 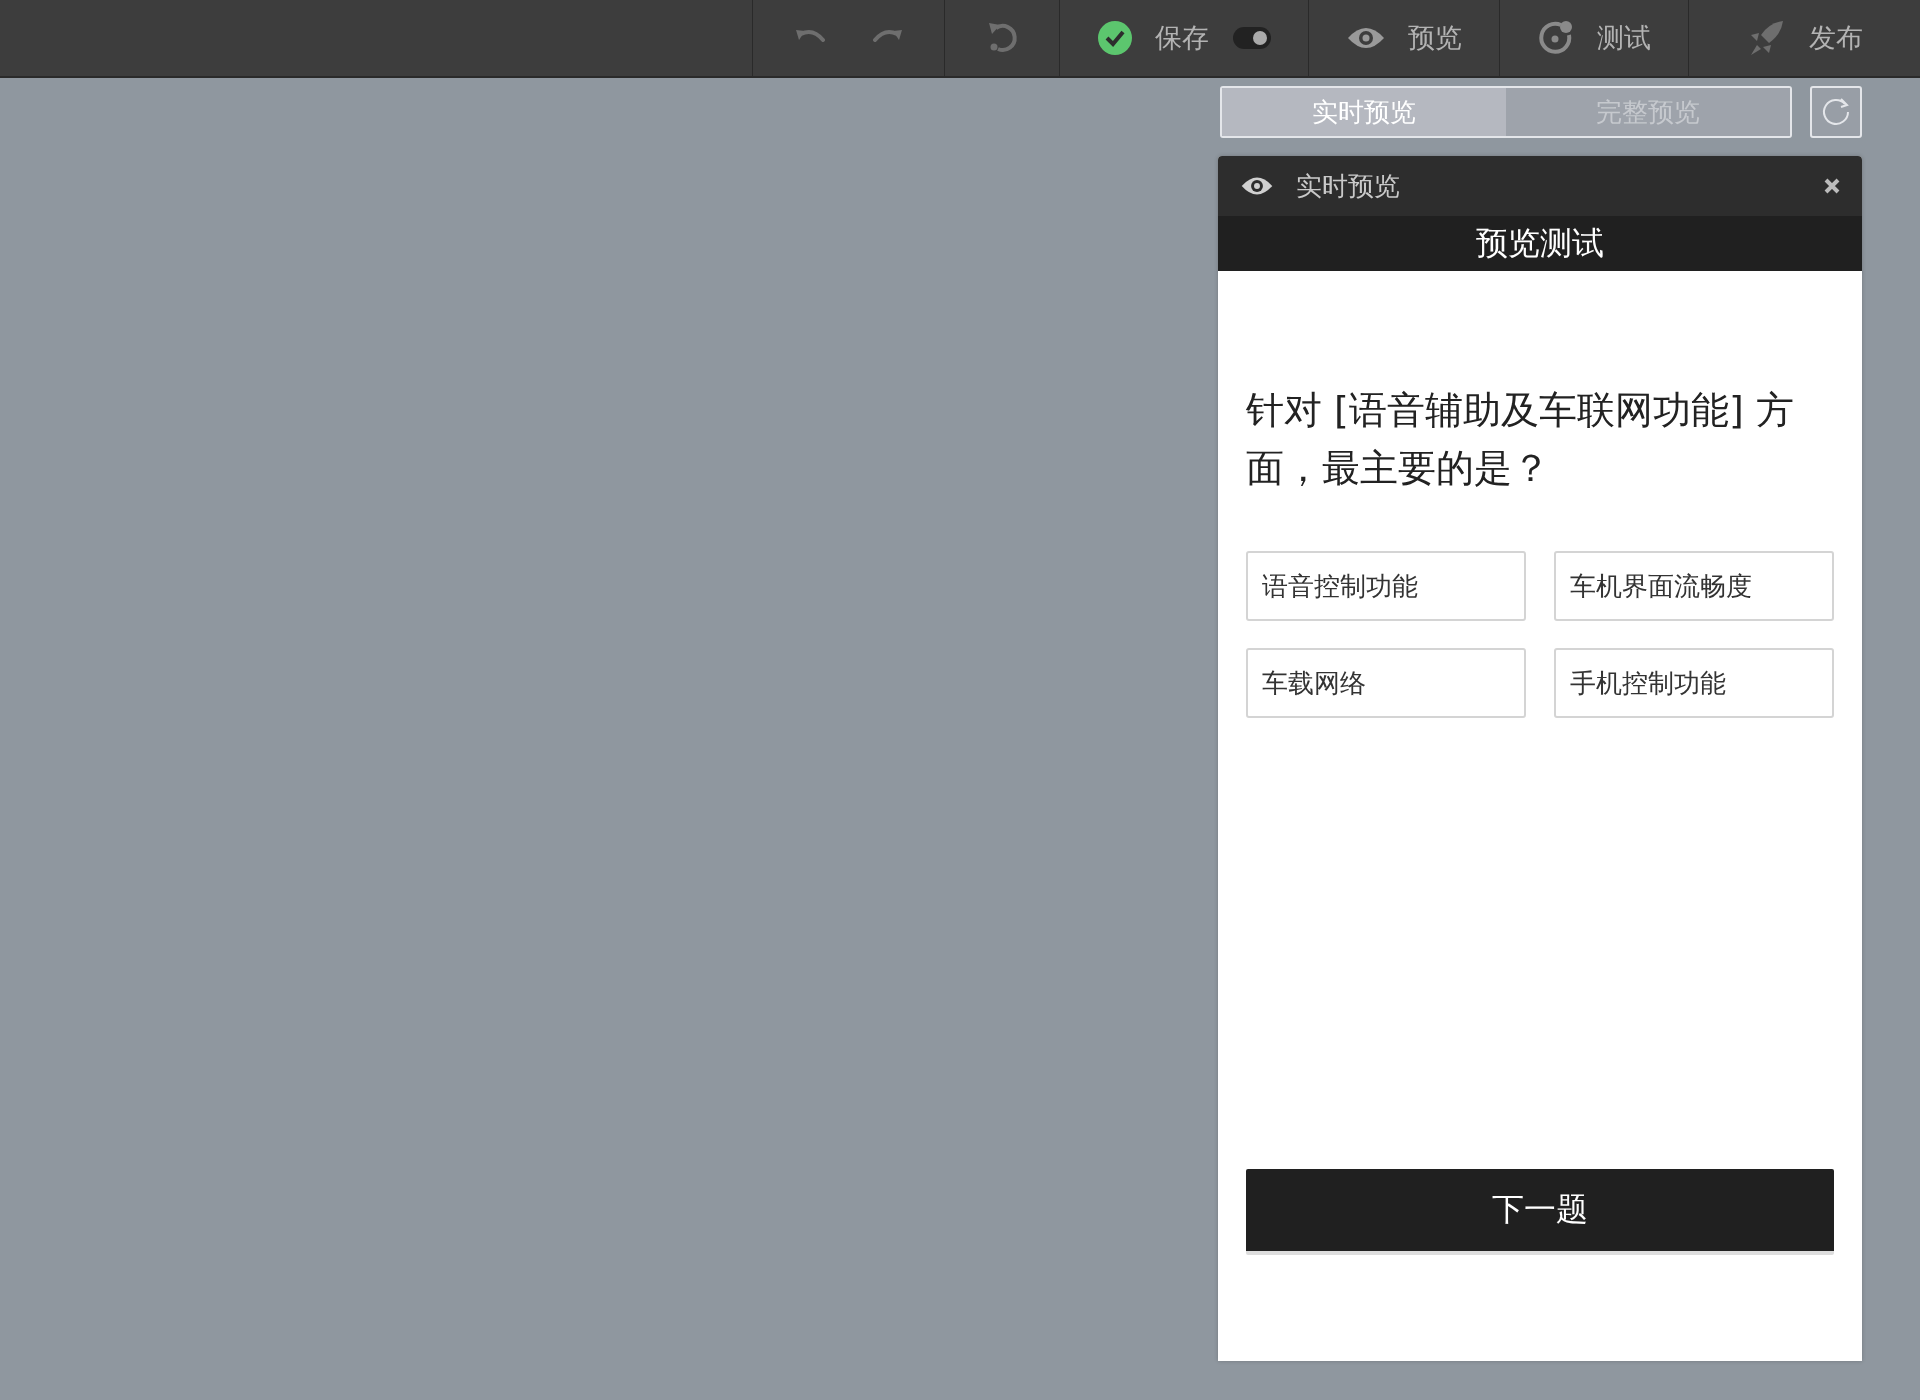 I want to click on test-icon, so click(x=1556, y=38).